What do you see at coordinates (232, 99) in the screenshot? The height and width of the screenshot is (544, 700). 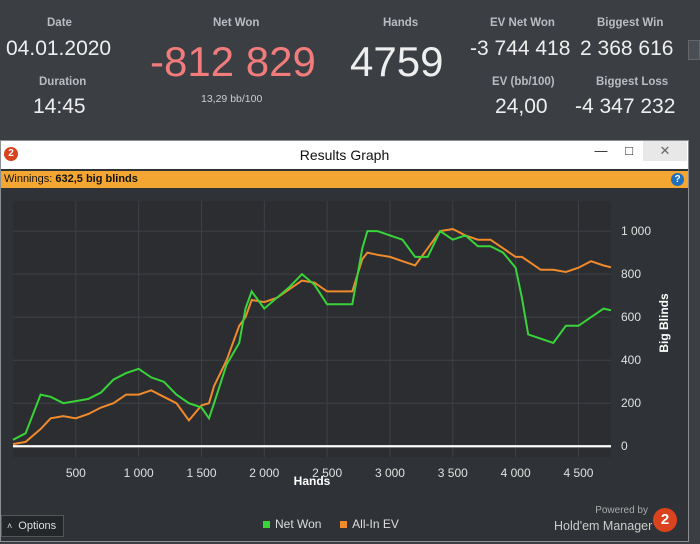 I see `net-won-bb-per-100: 13,29 bb/100` at bounding box center [232, 99].